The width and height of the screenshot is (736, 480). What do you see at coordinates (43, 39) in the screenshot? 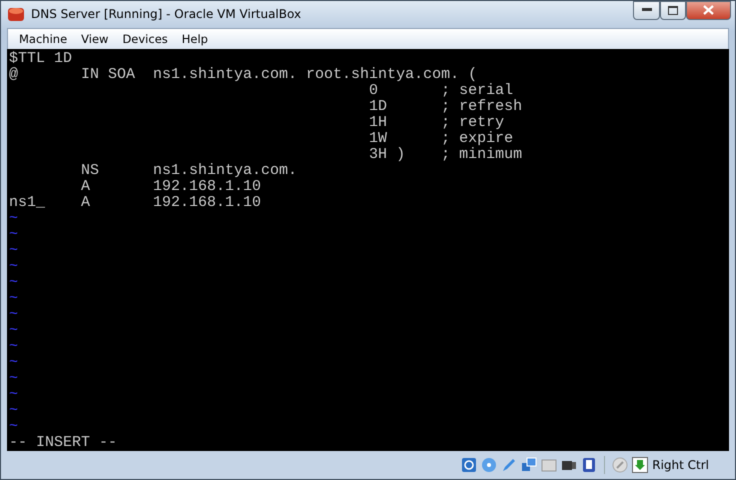
I see `menu-item: Machine` at bounding box center [43, 39].